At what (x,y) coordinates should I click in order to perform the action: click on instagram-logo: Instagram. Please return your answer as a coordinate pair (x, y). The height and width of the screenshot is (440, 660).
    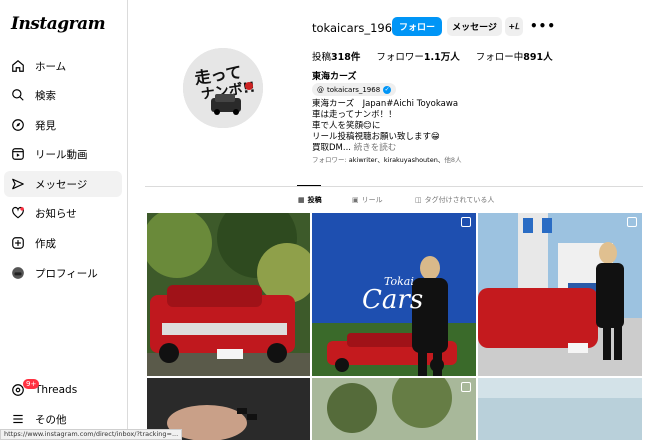
    Looking at the image, I should click on (58, 24).